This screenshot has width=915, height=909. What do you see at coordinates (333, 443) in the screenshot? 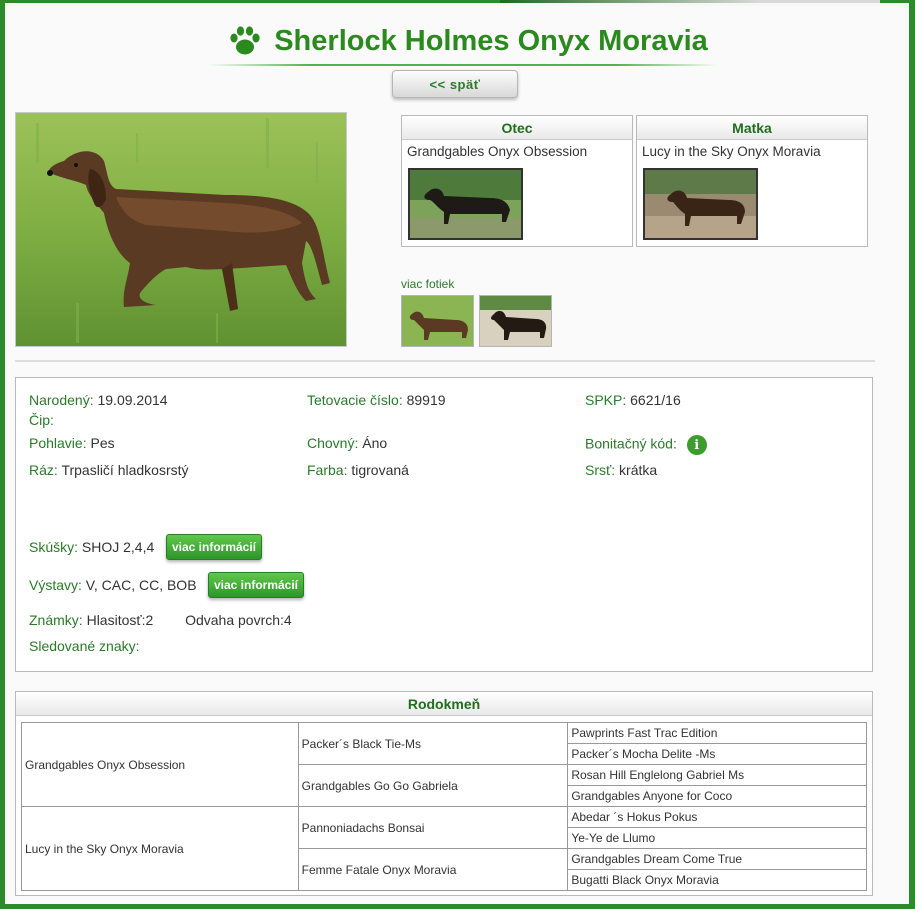
I see `breeding-label: Chovný:` at bounding box center [333, 443].